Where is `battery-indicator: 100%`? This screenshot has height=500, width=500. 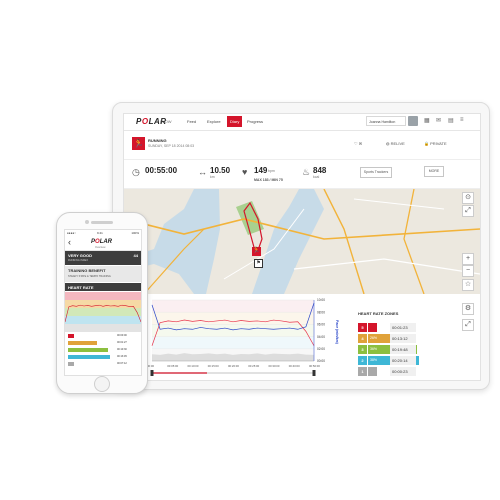 battery-indicator: 100% is located at coordinates (135, 233).